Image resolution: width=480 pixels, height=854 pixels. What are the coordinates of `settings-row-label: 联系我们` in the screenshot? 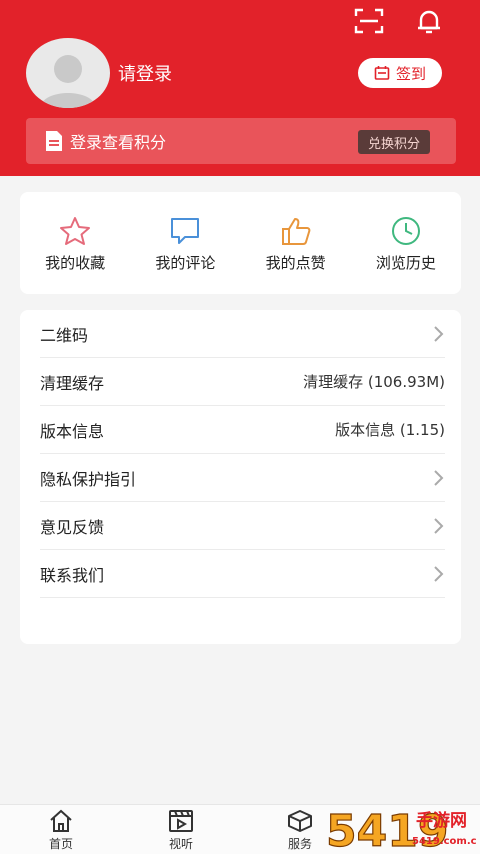 It's located at (72, 575).